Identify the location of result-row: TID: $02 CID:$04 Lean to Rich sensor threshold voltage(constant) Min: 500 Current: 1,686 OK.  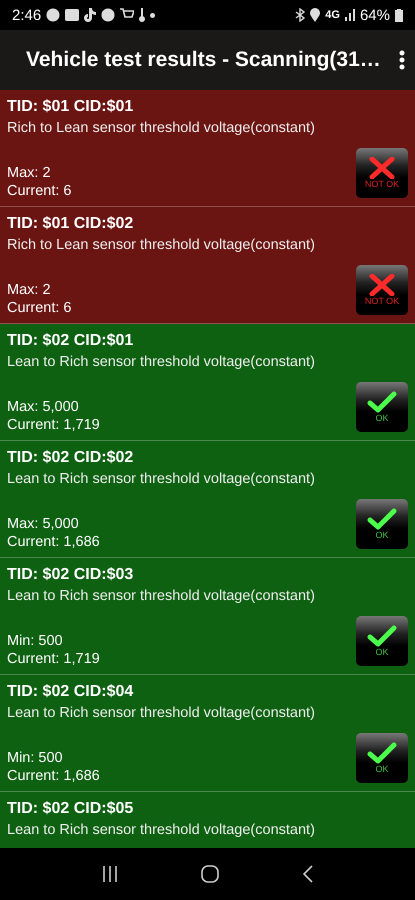
(207, 733).